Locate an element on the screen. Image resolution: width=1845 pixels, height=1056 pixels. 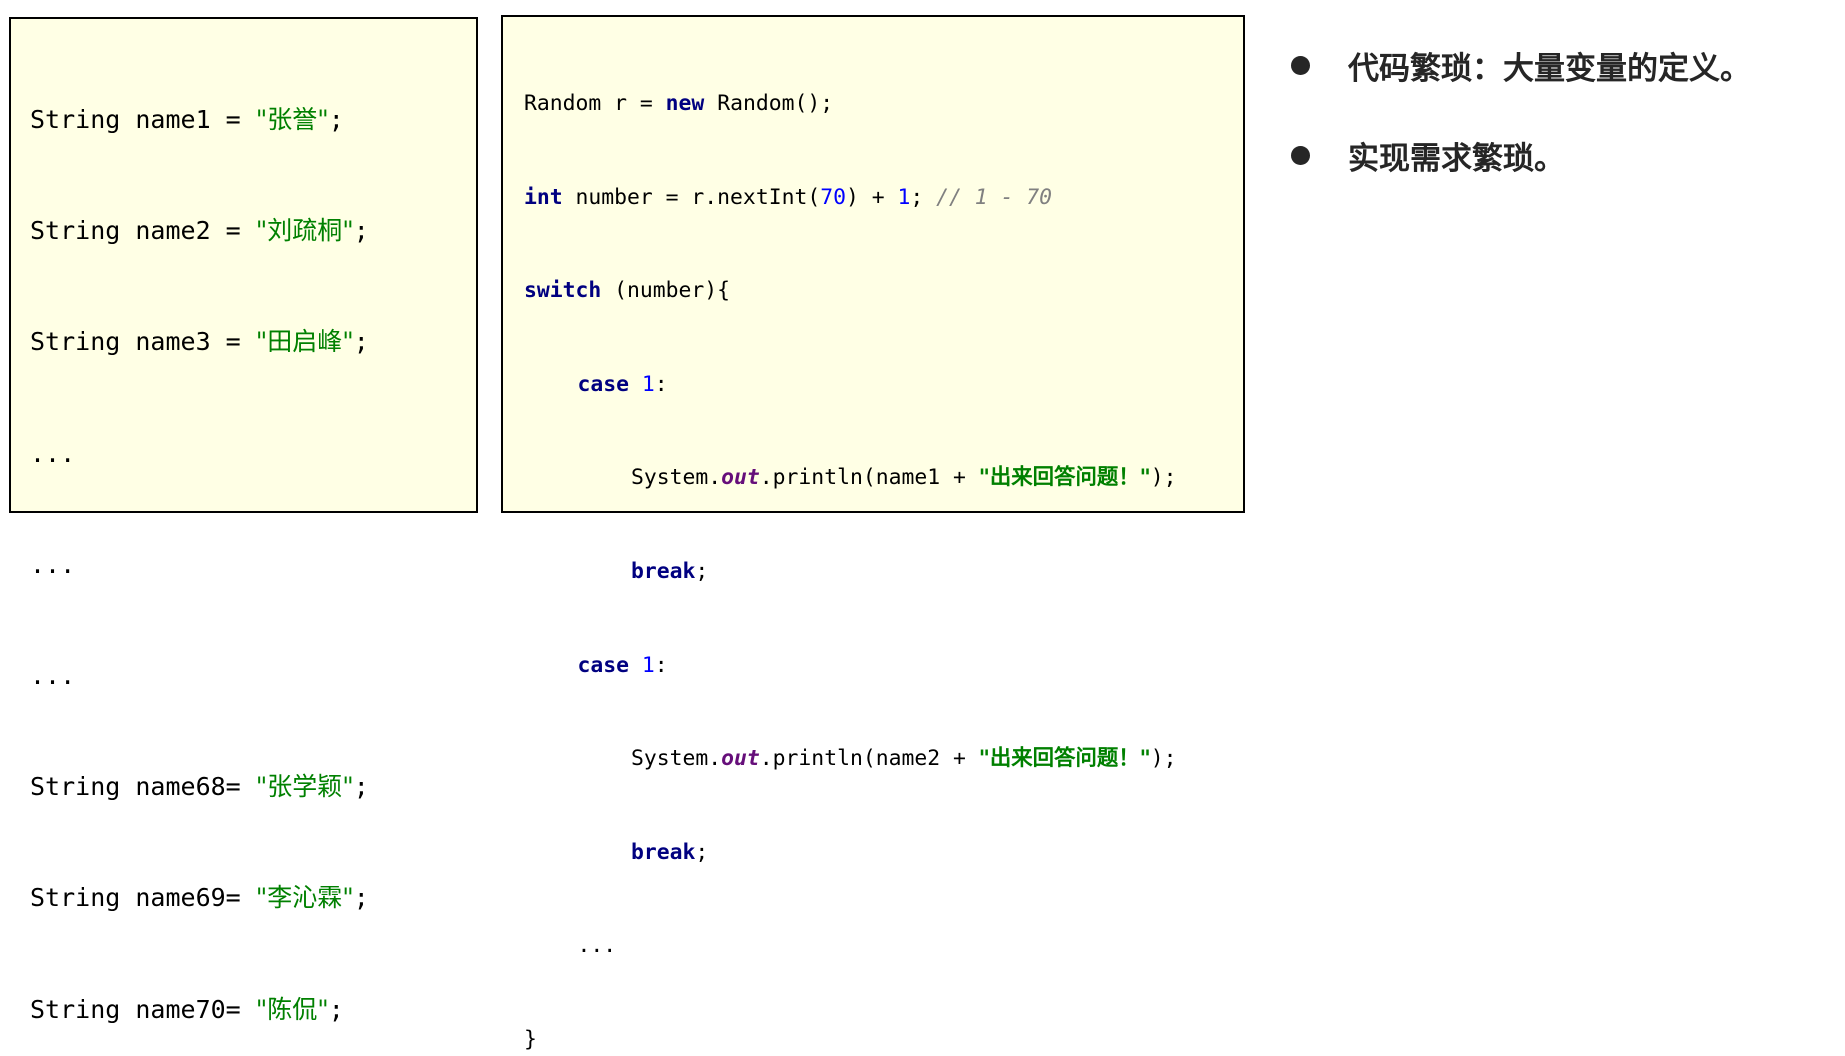
string-literal: "张誉" is located at coordinates (292, 119).